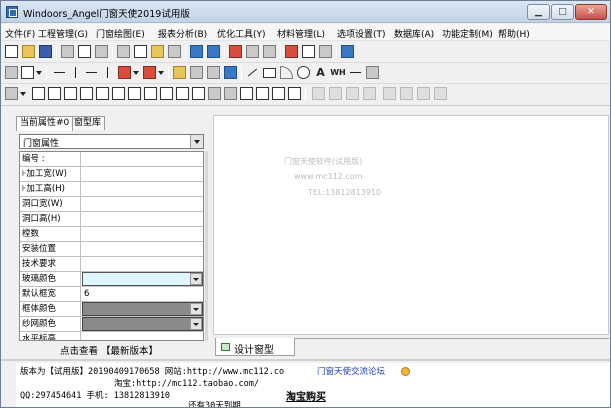 This screenshot has height=408, width=611. What do you see at coordinates (91, 72) in the screenshot?
I see `line-h-icon` at bounding box center [91, 72].